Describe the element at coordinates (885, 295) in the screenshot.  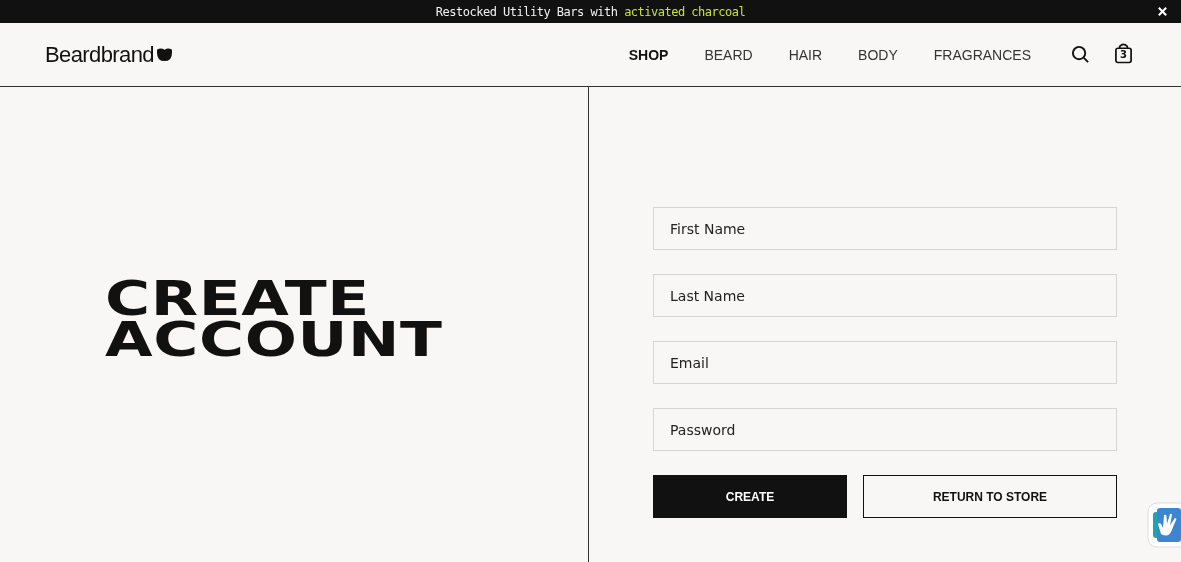
I see `input-field: Last Name` at that location.